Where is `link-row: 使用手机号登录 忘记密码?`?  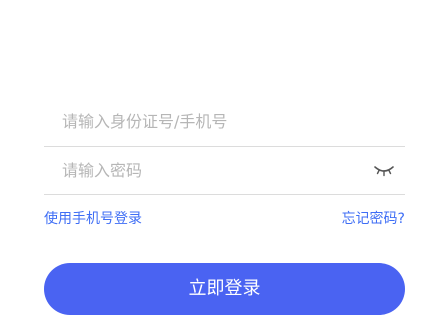
link-row: 使用手机号登录 忘记密码? is located at coordinates (224, 218).